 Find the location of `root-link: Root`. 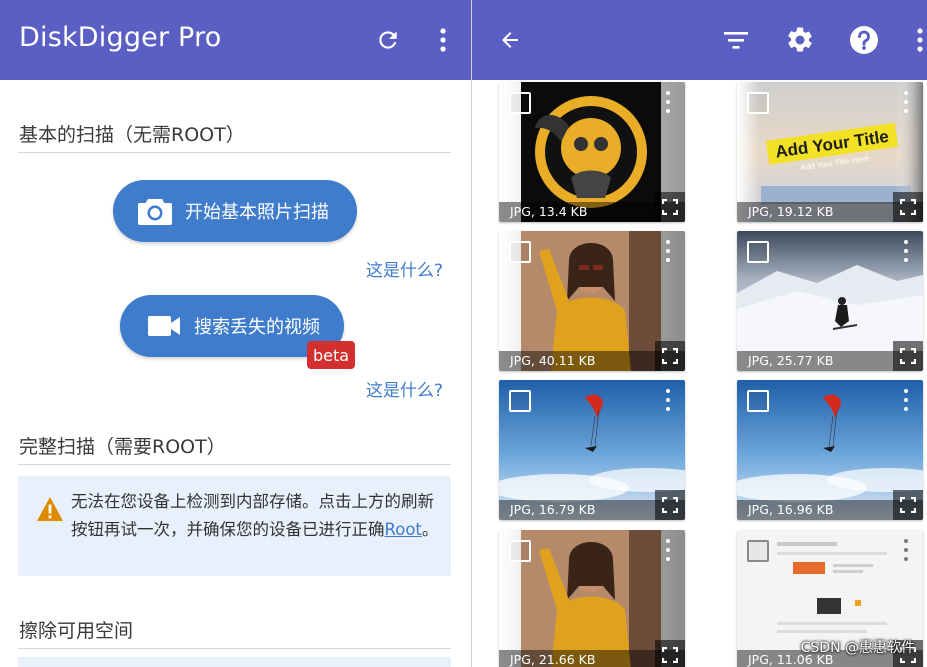

root-link: Root is located at coordinates (403, 529).